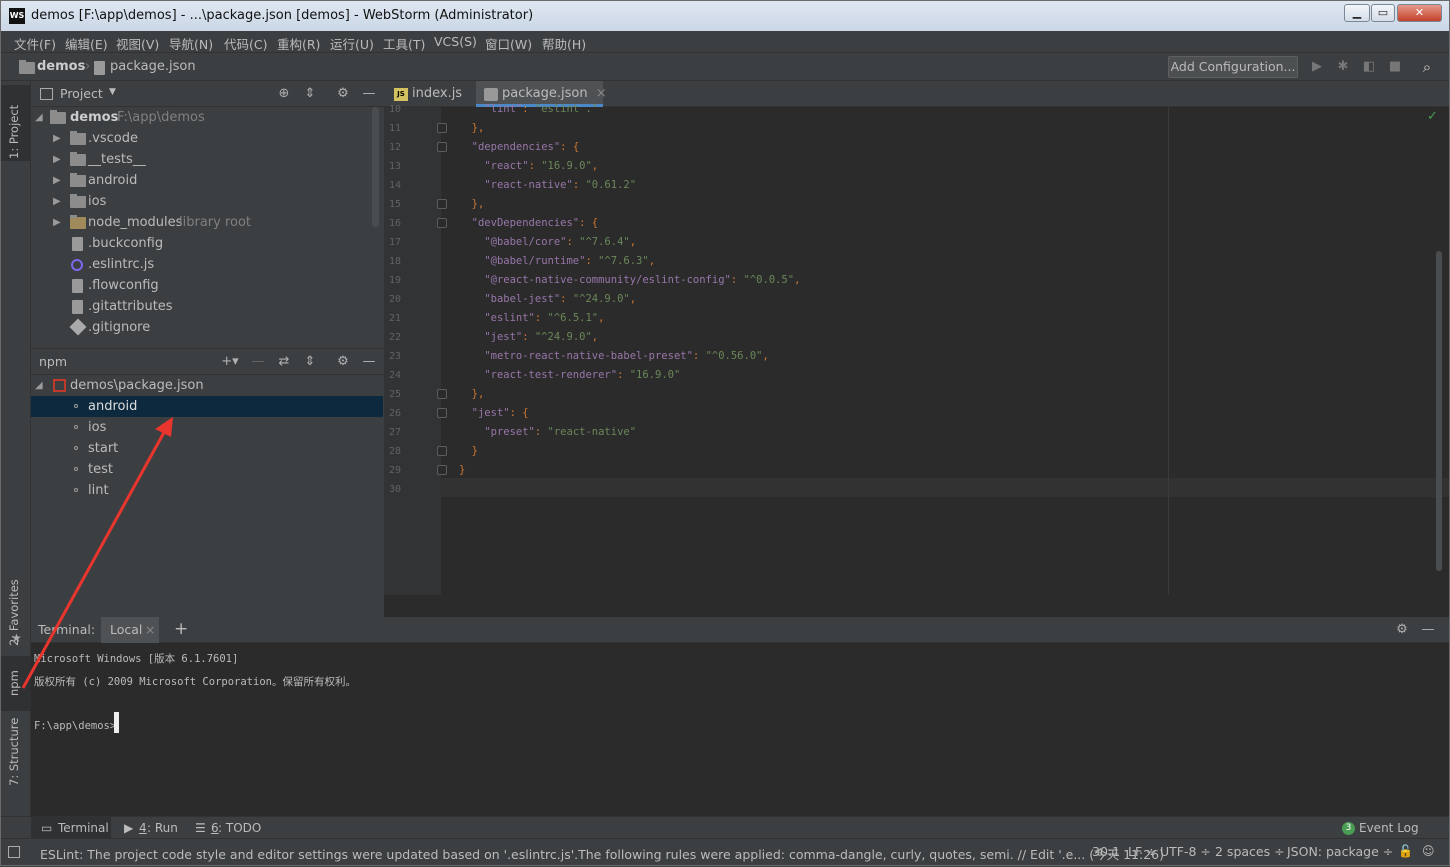 The height and width of the screenshot is (867, 1450). I want to click on menu-refactor: 重构(R), so click(298, 43).